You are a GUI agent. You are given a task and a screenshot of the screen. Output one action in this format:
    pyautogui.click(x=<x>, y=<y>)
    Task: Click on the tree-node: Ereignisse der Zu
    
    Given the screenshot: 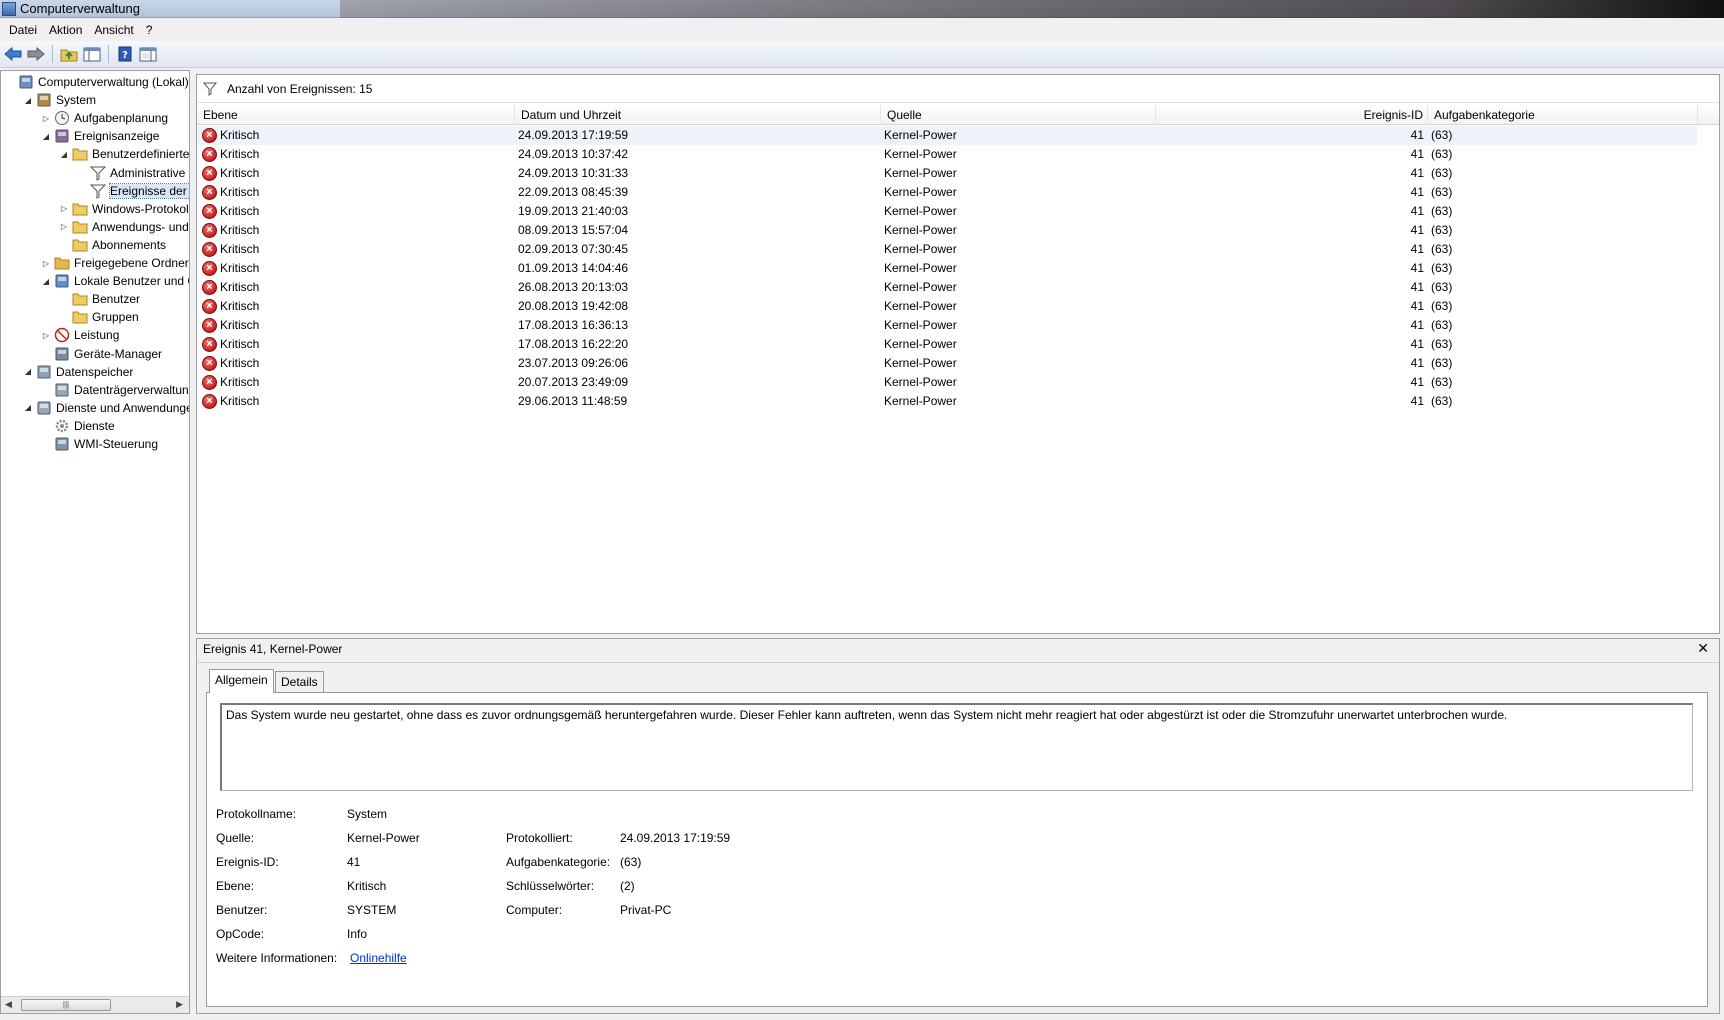 What is the action you would take?
    pyautogui.click(x=133, y=191)
    